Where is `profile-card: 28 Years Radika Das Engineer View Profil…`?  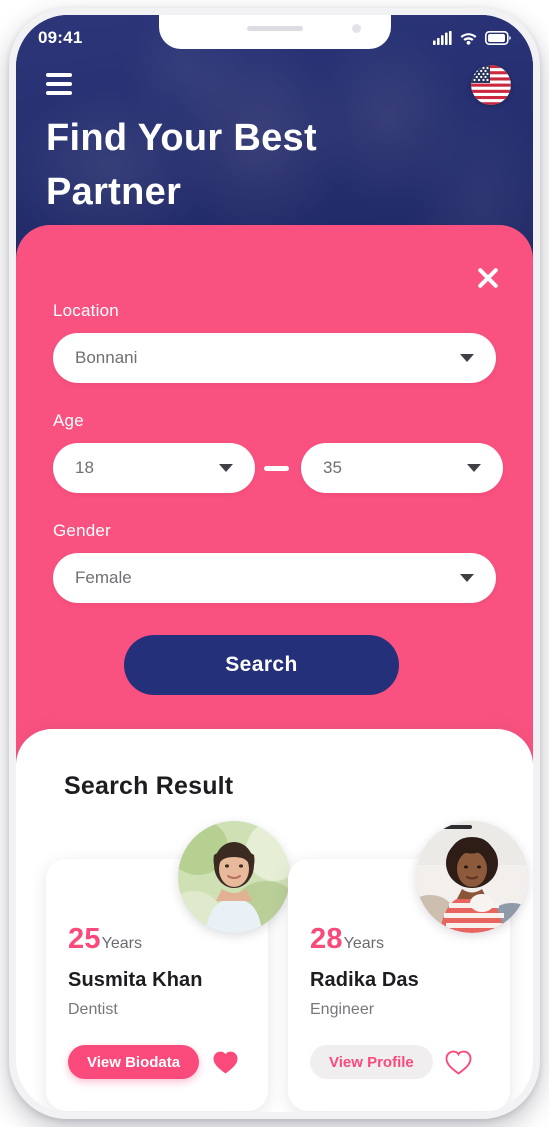
profile-card: 28 Years Radika Das Engineer View Profil… is located at coordinates (408, 966).